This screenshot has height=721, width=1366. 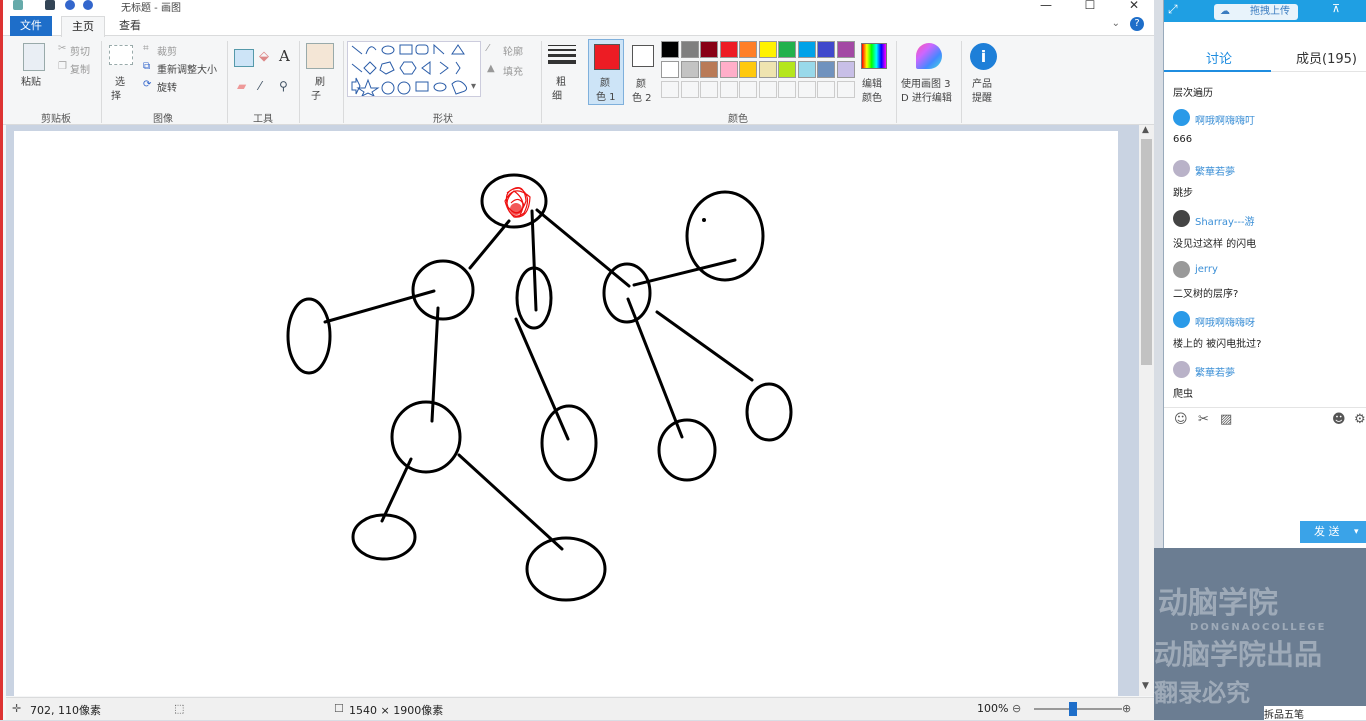 What do you see at coordinates (241, 86) in the screenshot?
I see `eraser-icon: ▰` at bounding box center [241, 86].